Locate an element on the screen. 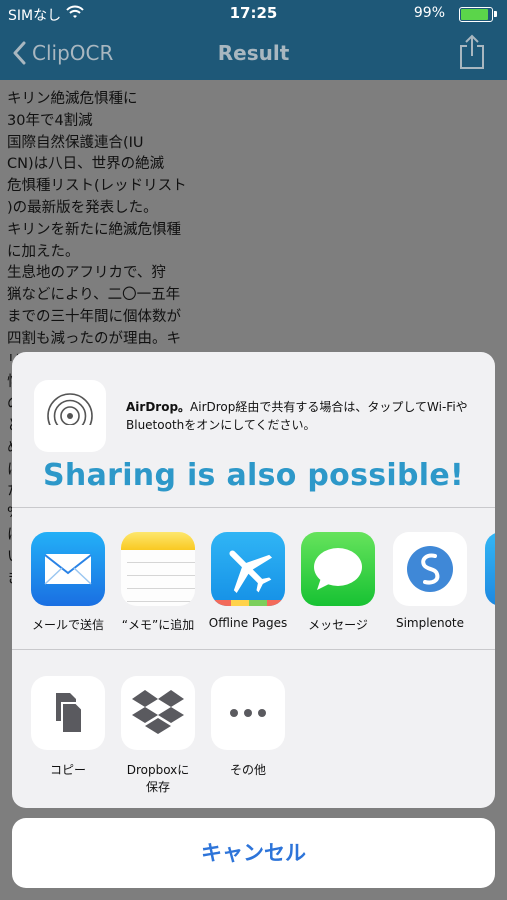 Image resolution: width=507 pixels, height=900 pixels. status-bar: SIMなし 17:25 99% is located at coordinates (253, 14).